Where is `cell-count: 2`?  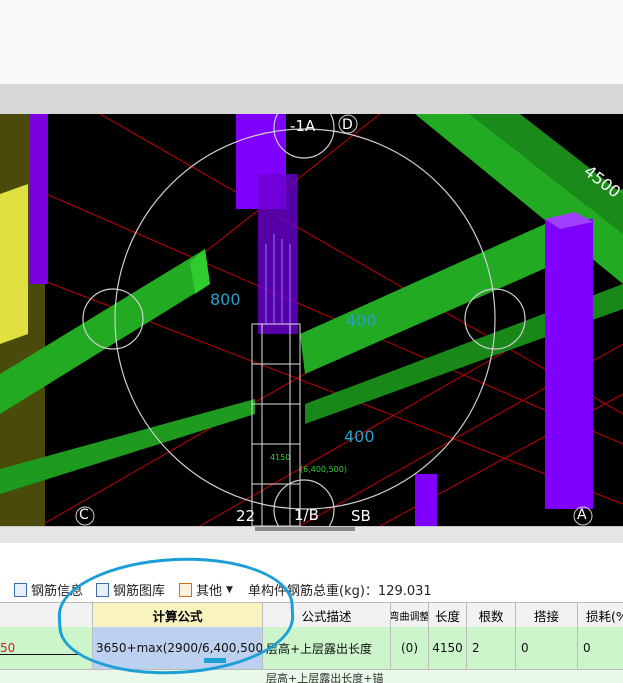 cell-count: 2 is located at coordinates (491, 648).